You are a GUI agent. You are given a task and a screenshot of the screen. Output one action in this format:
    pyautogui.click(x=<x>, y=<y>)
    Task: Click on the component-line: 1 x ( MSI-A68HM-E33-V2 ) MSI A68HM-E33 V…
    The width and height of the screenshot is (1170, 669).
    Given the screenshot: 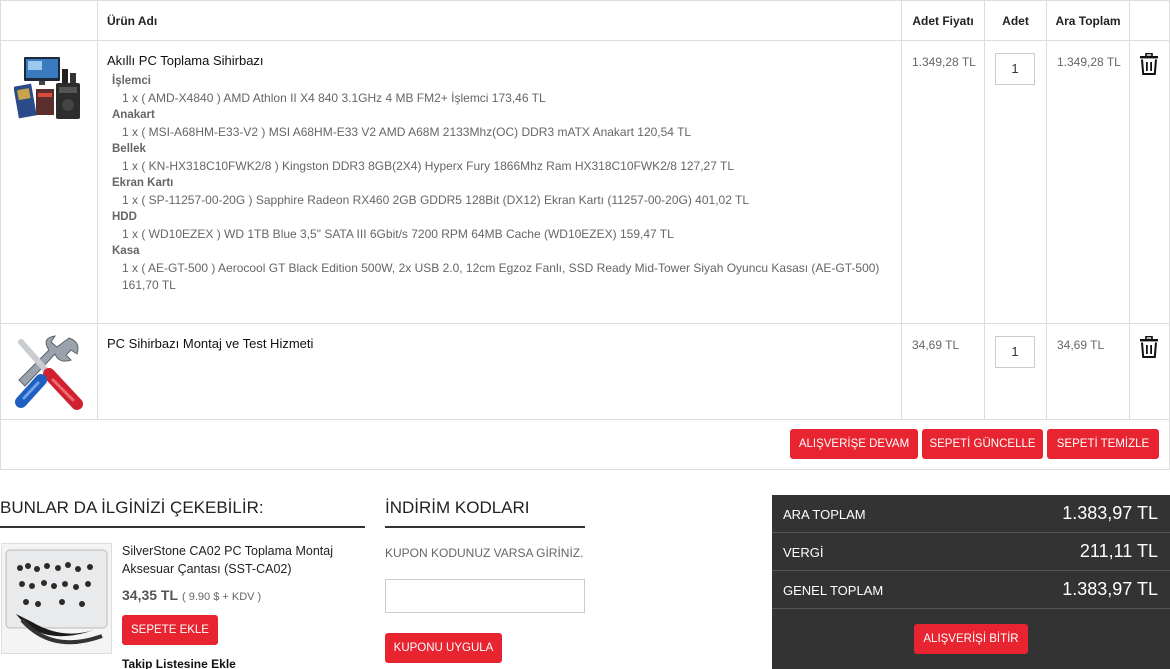 What is the action you would take?
    pyautogui.click(x=407, y=132)
    